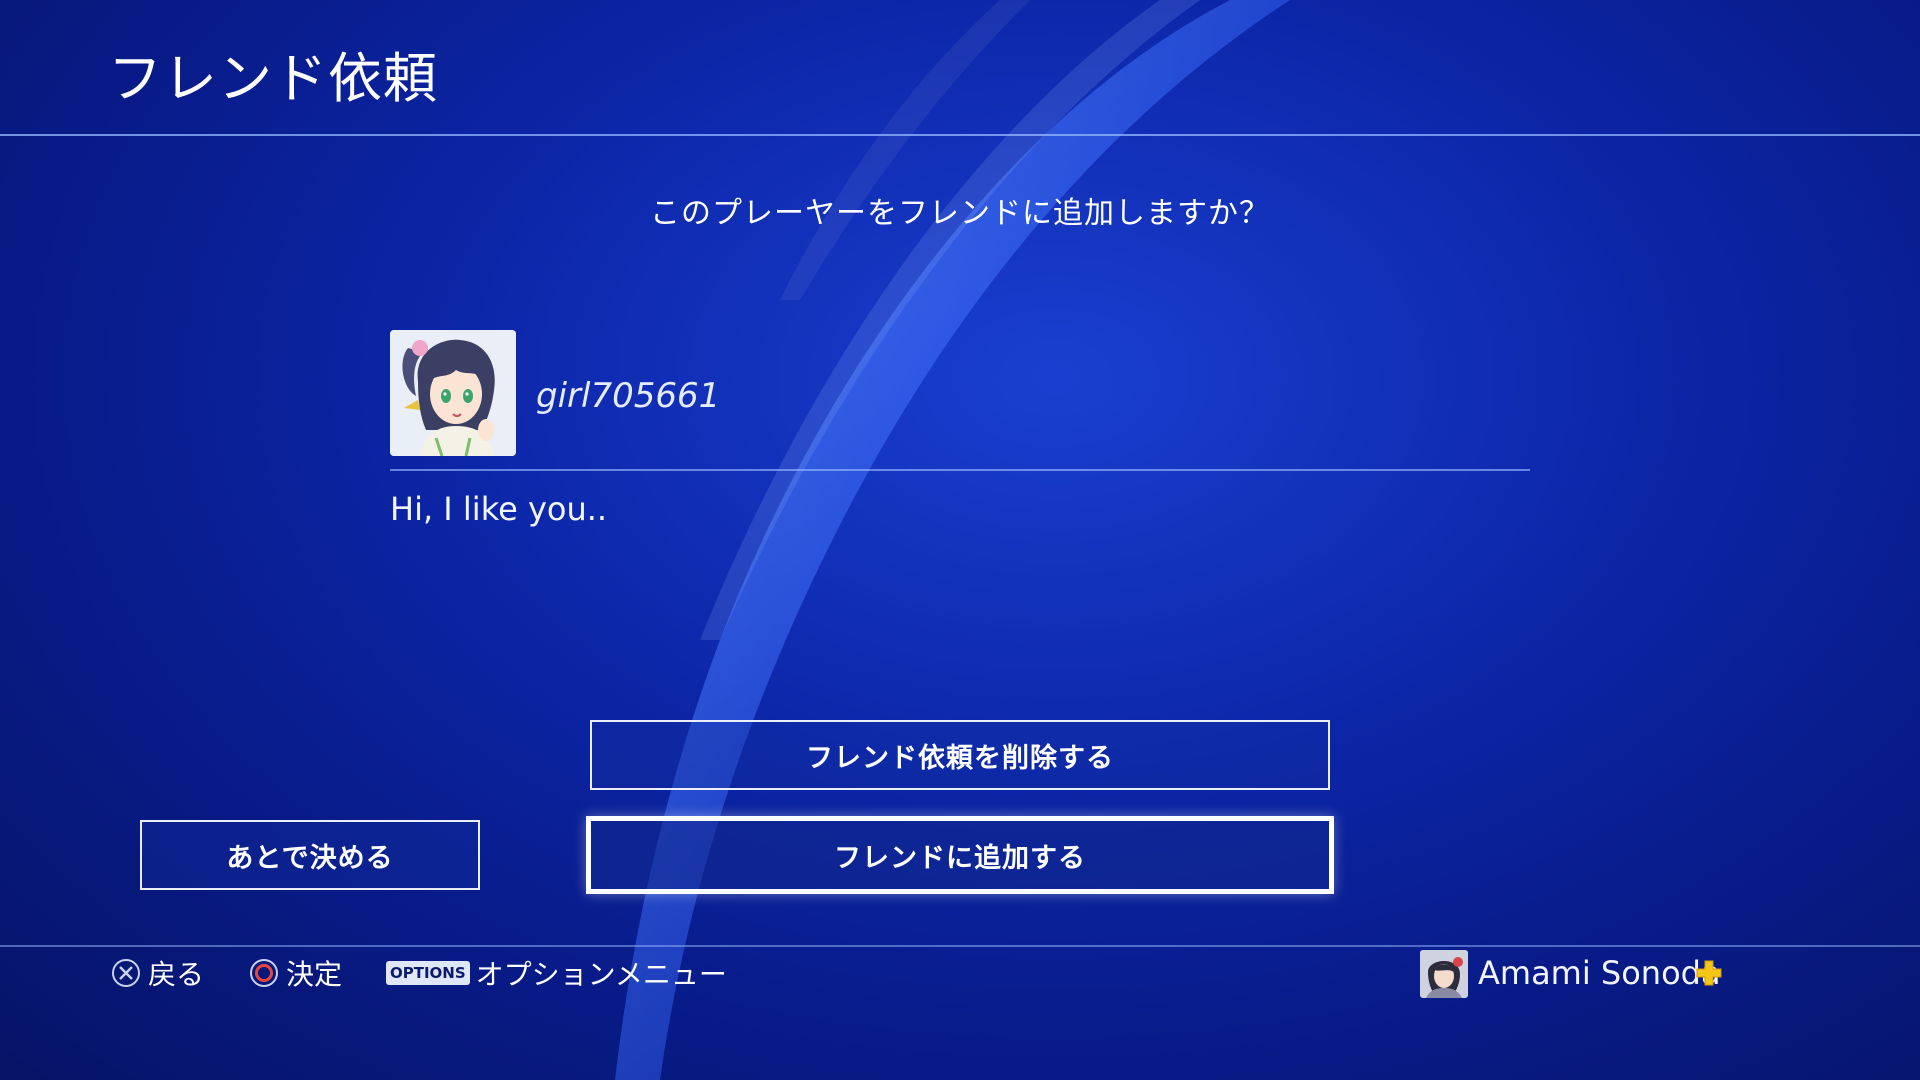 Image resolution: width=1920 pixels, height=1080 pixels. Describe the element at coordinates (264, 973) in the screenshot. I see `circle-button-icon` at that location.